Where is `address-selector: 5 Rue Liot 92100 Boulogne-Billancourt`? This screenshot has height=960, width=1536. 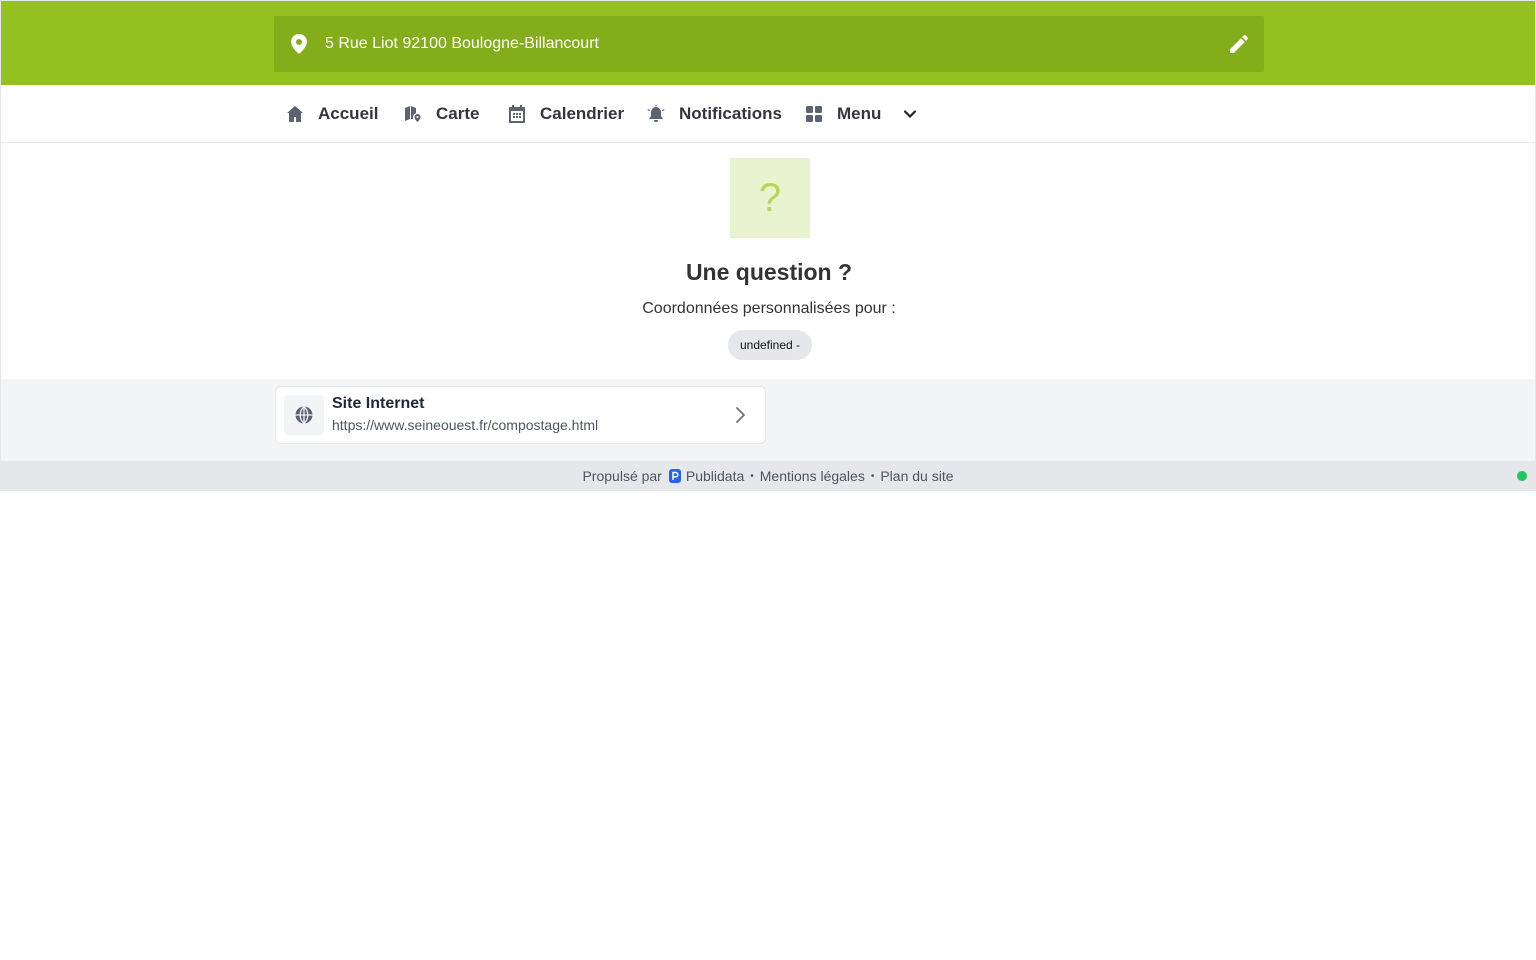
address-selector: 5 Rue Liot 92100 Boulogne-Billancourt is located at coordinates (769, 44).